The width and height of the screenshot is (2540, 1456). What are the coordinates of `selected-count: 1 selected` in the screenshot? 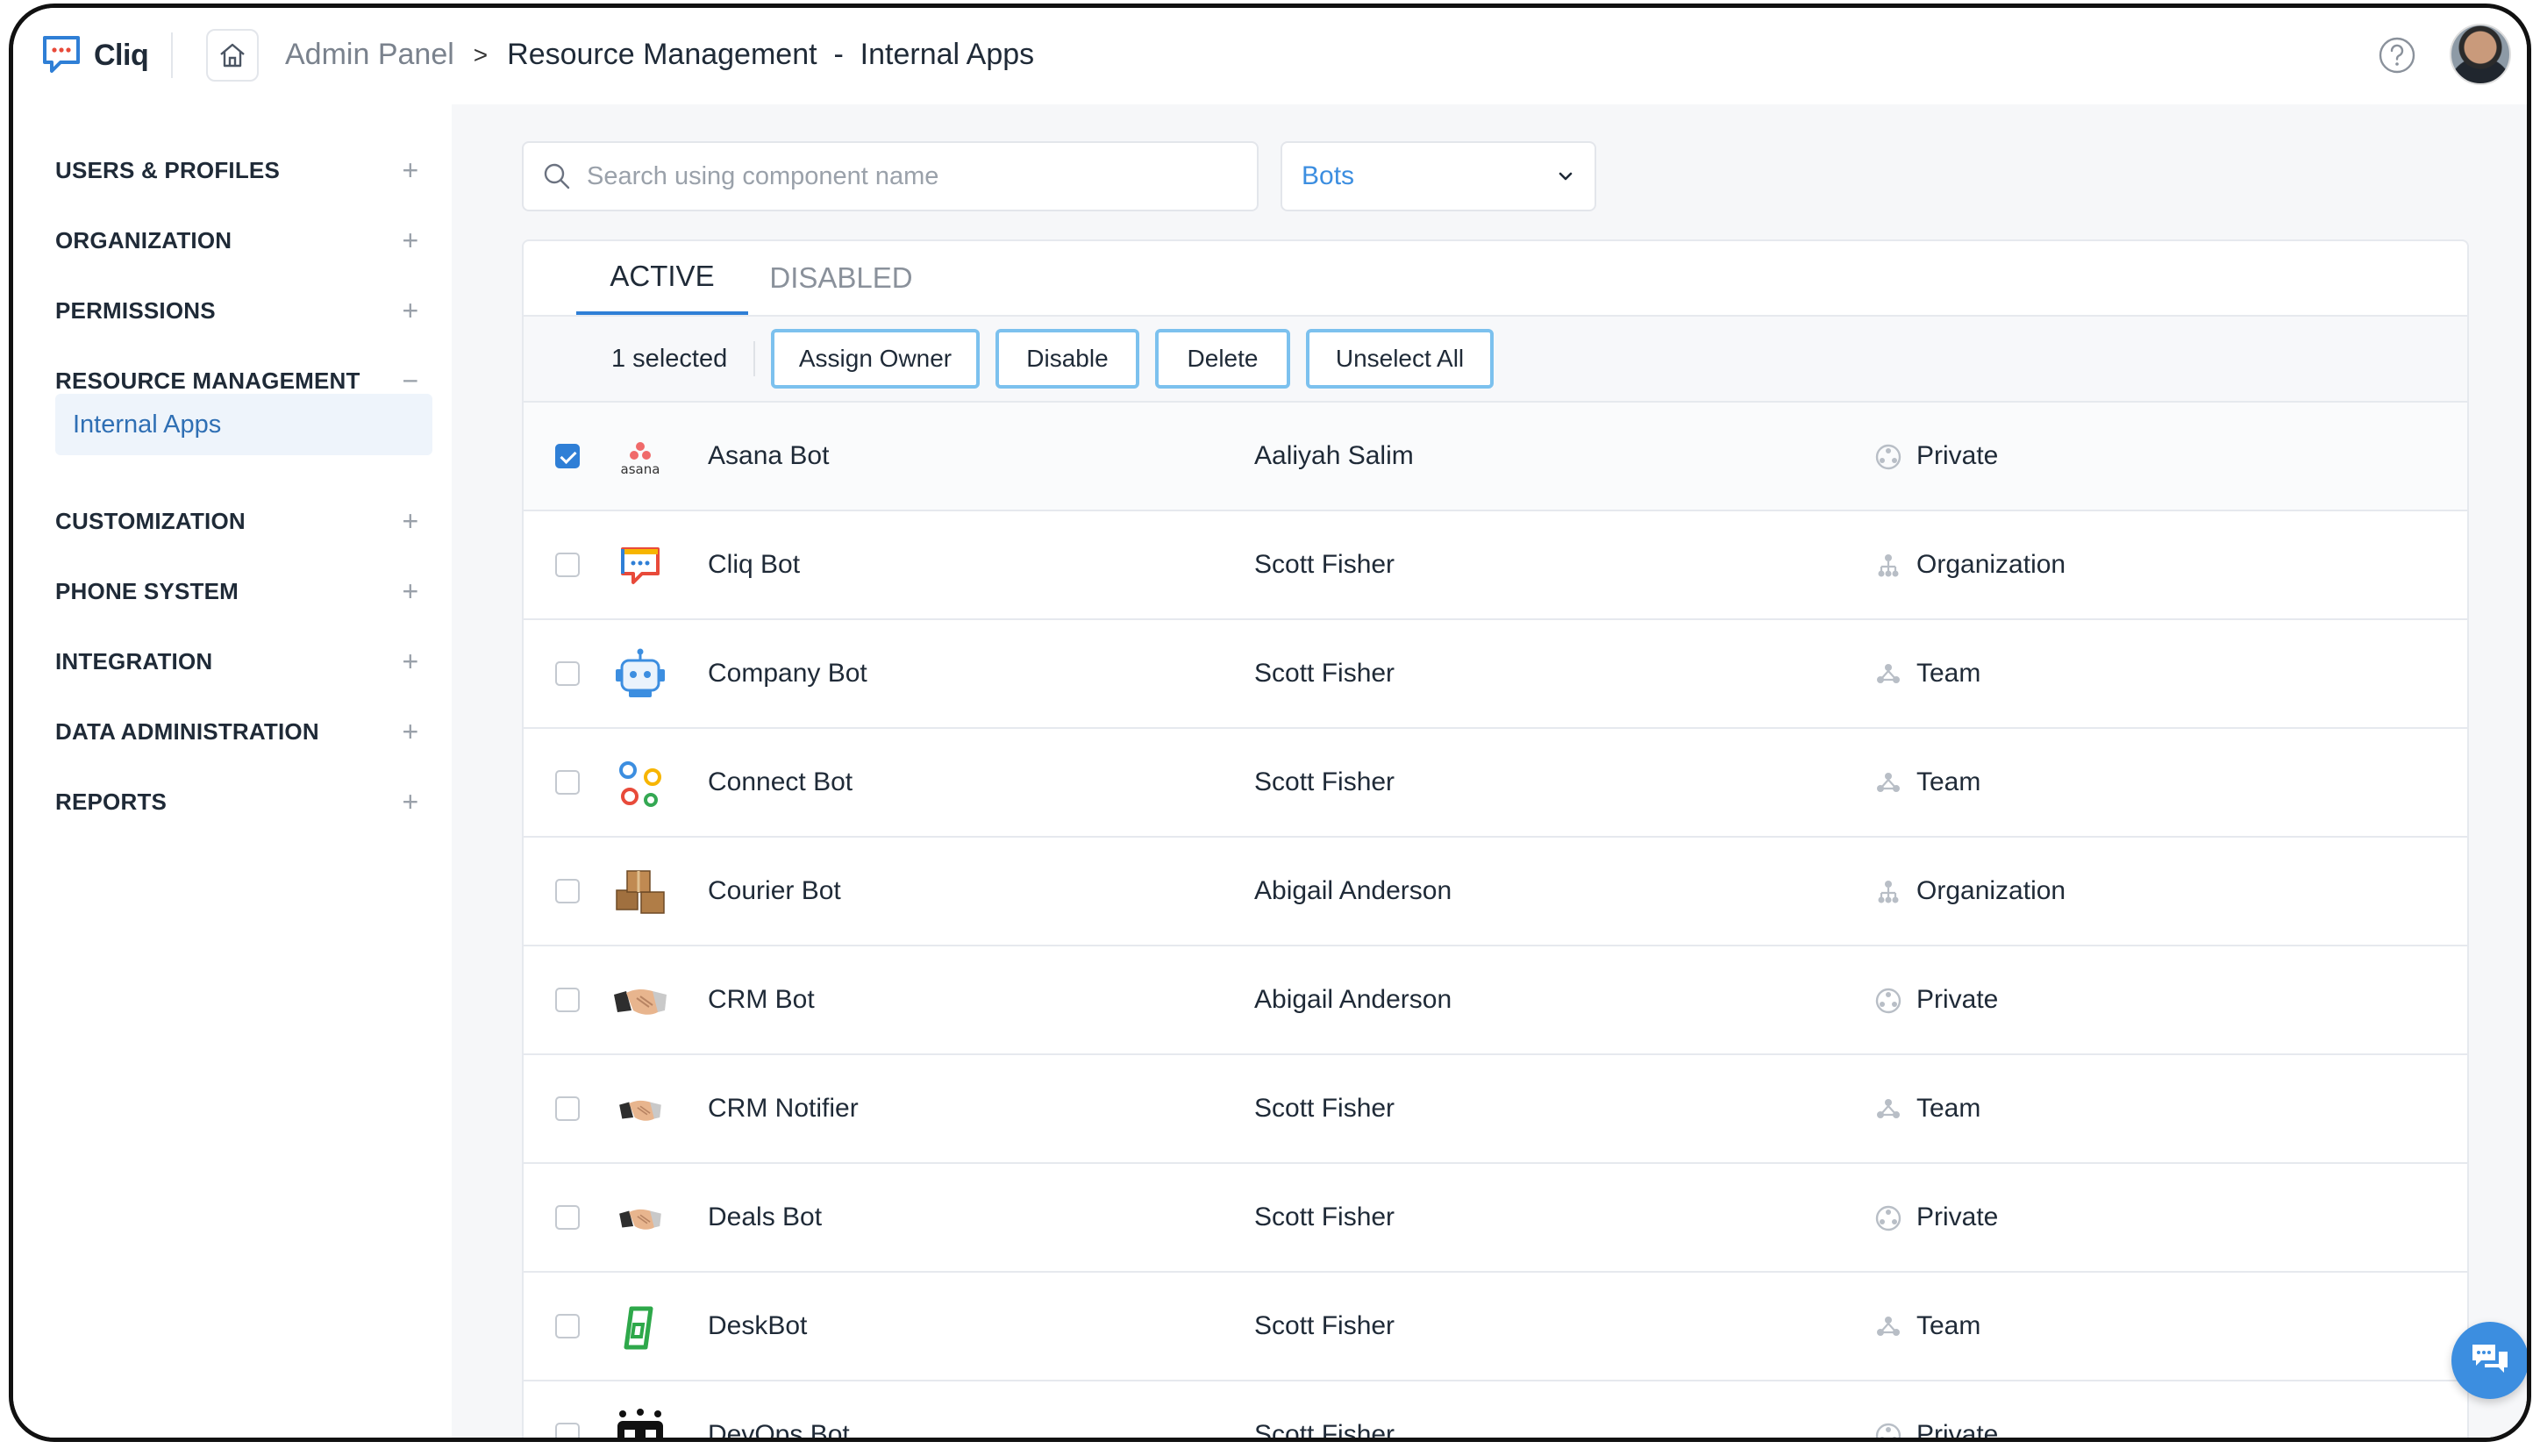 It's located at (669, 359).